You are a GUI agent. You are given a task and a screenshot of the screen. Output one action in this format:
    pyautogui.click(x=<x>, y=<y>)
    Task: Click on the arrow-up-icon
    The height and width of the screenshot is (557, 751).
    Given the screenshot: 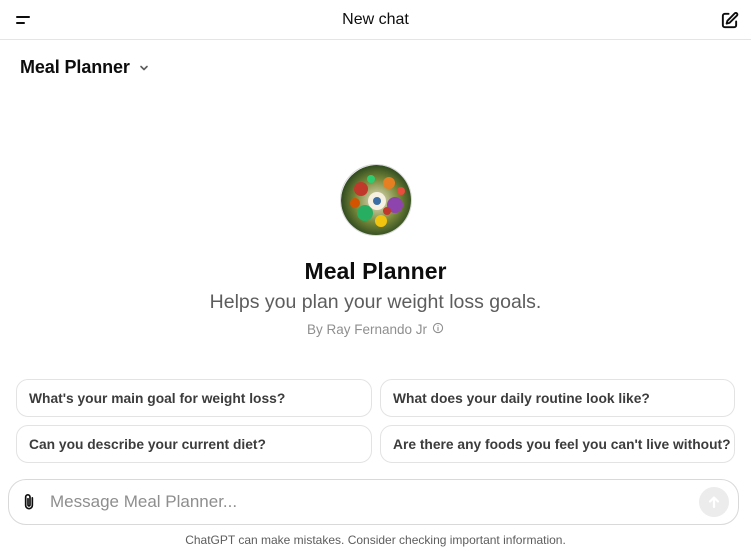 What is the action you would take?
    pyautogui.click(x=714, y=502)
    